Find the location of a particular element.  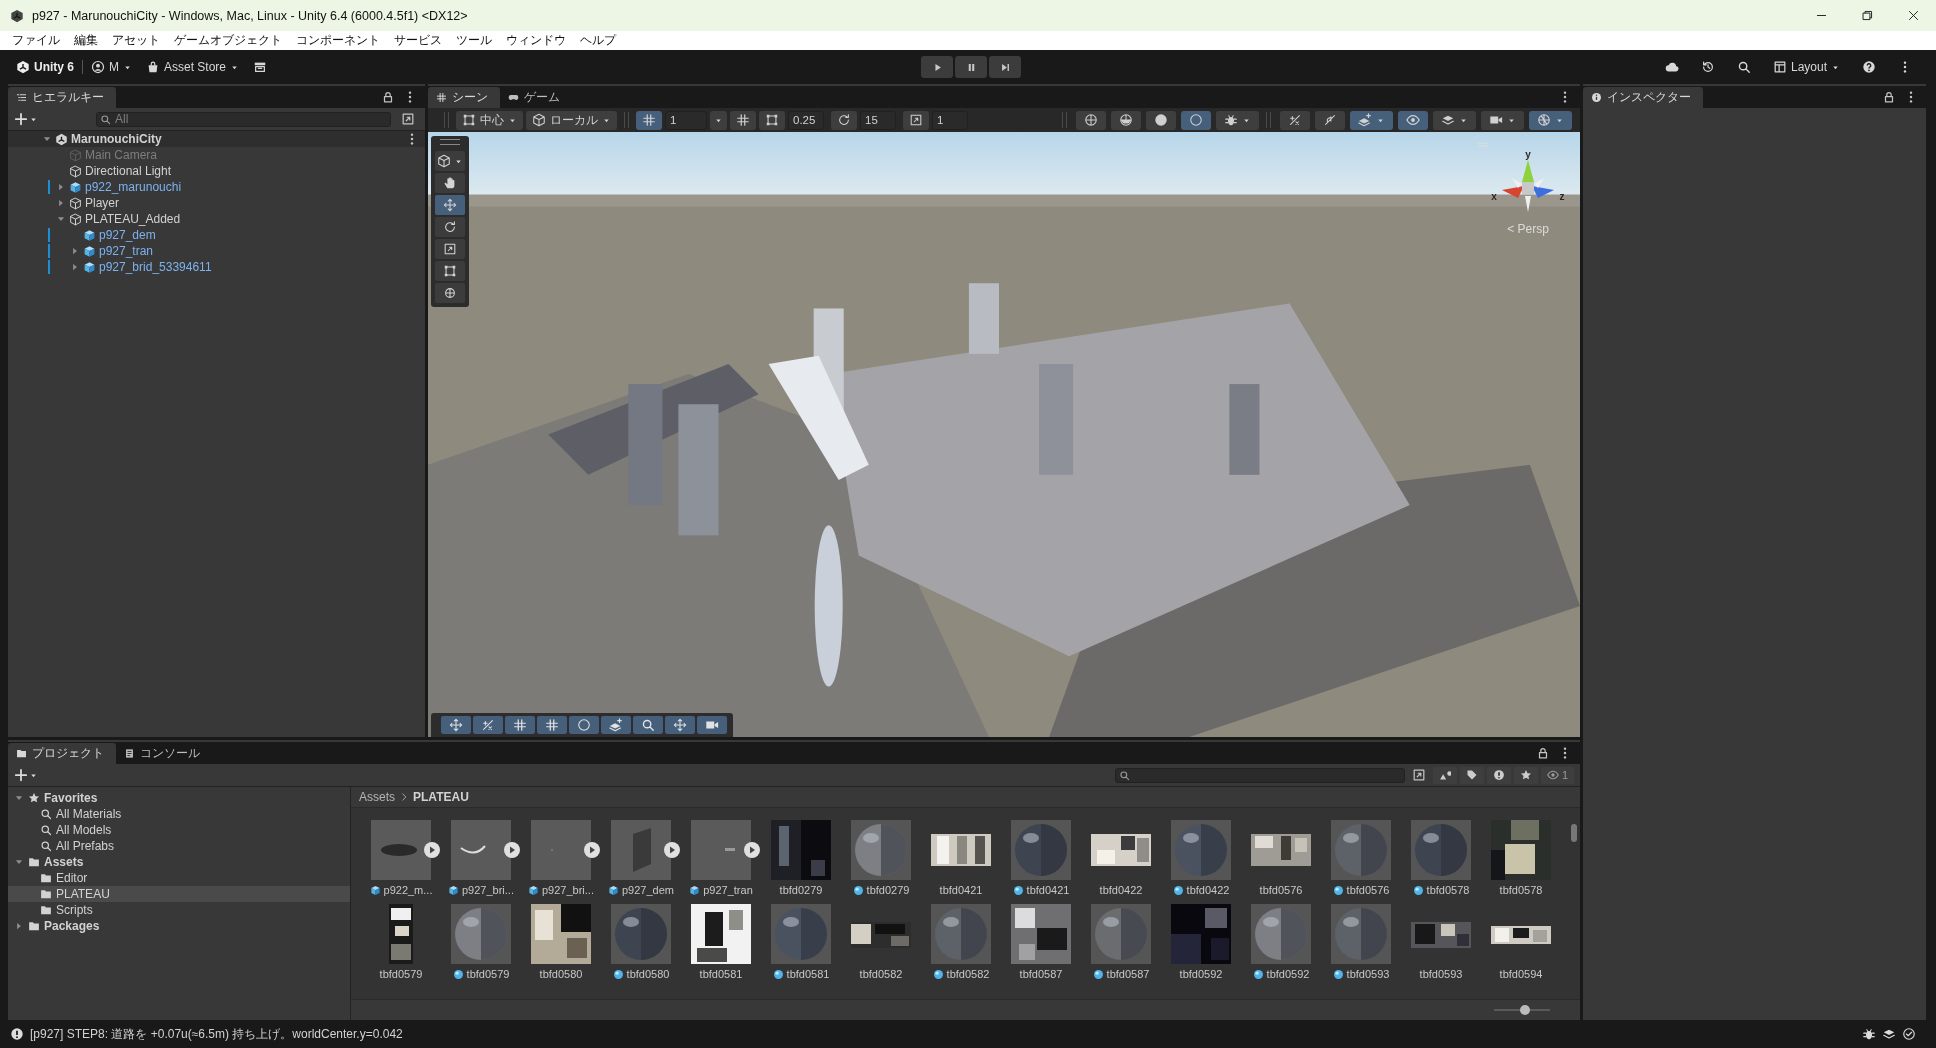

hierarchy-item: PLATEAU_Added is located at coordinates (216, 219).